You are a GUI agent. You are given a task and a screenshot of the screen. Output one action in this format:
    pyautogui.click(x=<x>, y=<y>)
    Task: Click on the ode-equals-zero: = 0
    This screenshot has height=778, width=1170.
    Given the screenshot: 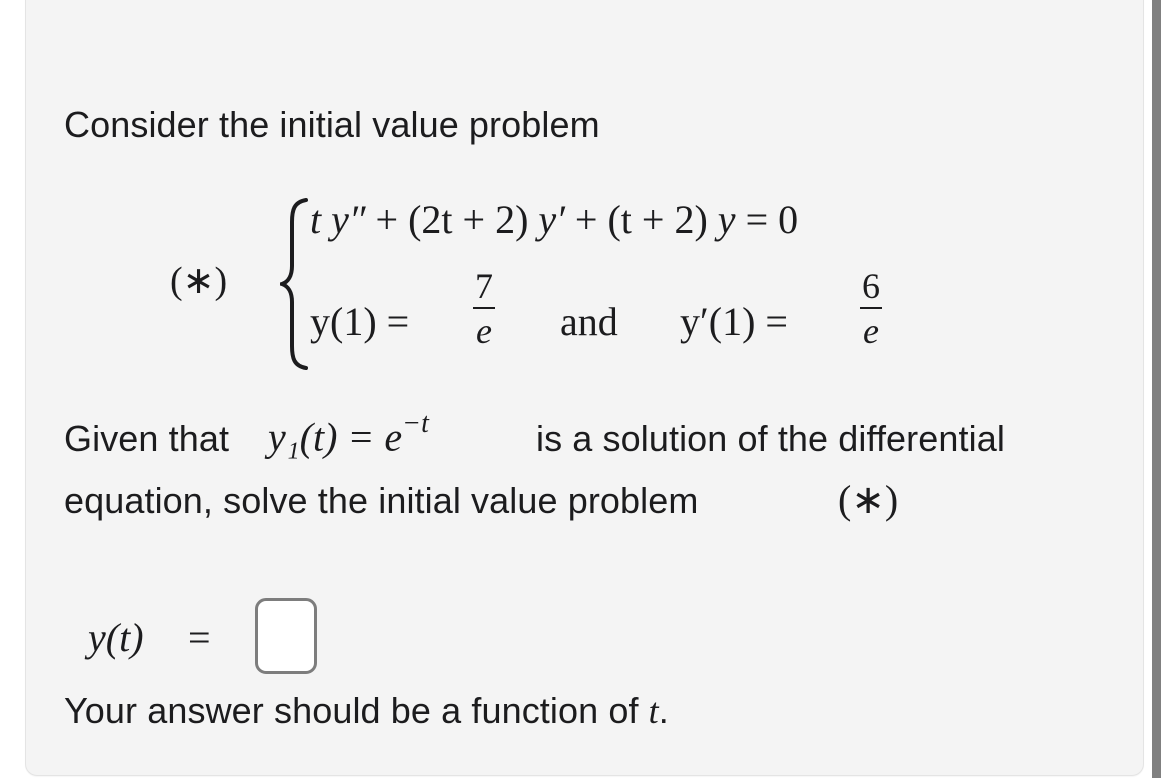 What is the action you would take?
    pyautogui.click(x=767, y=219)
    